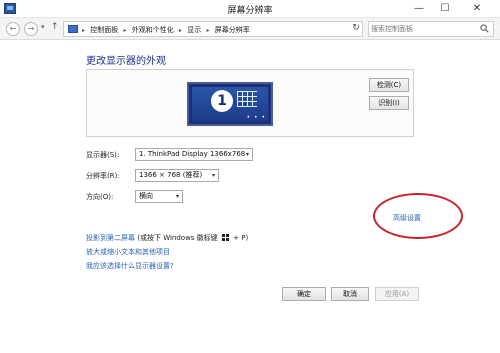 The width and height of the screenshot is (500, 353). I want to click on display-label: 显示器(S):, so click(103, 155).